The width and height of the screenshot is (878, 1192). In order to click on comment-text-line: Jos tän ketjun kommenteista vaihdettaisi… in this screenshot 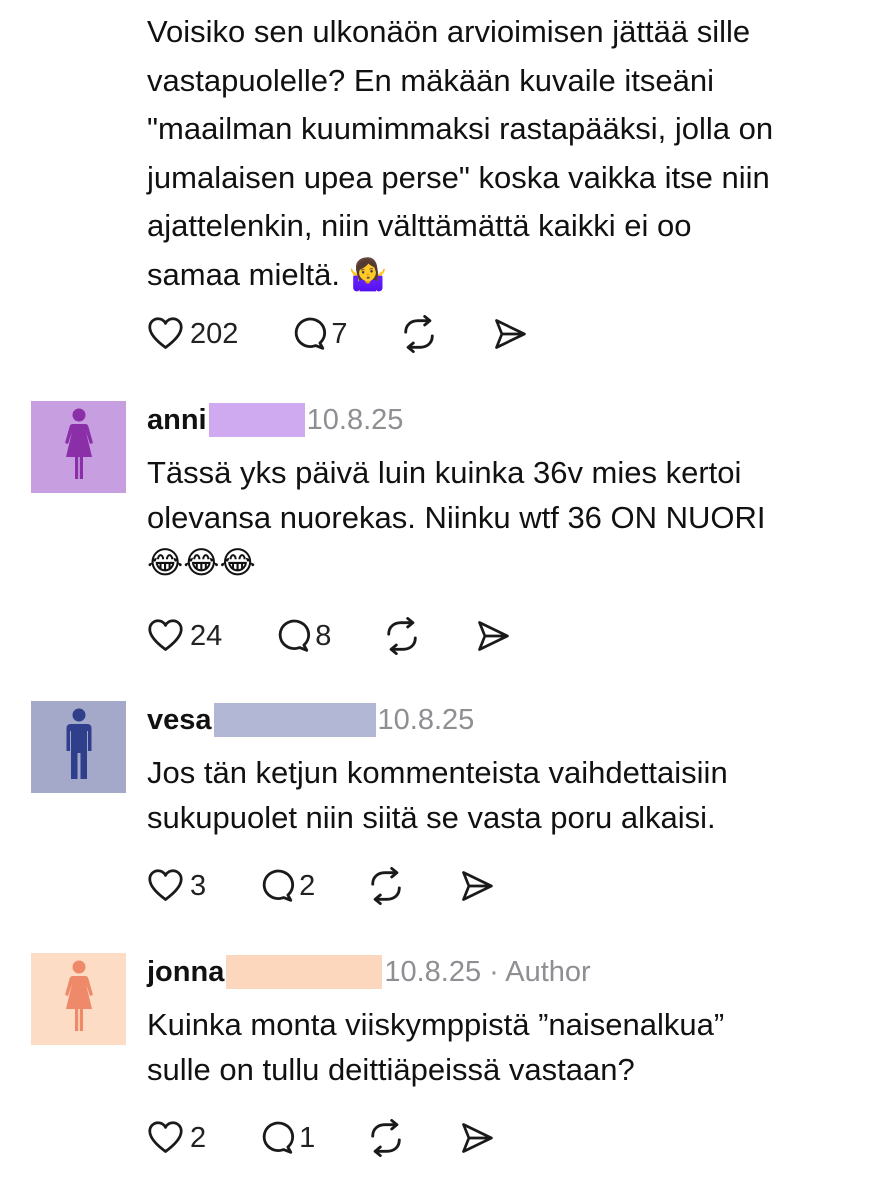, I will do `click(437, 772)`.